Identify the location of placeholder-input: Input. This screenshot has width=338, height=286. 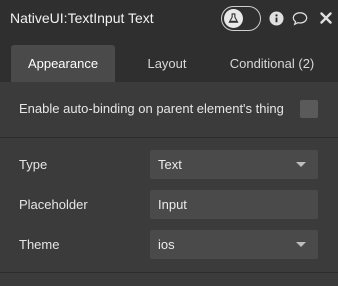
(234, 204).